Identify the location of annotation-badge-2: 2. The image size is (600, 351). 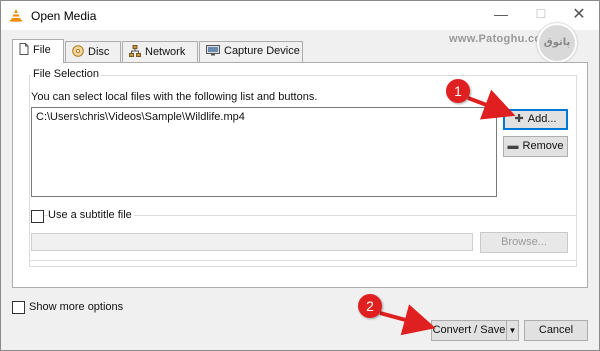
(370, 306).